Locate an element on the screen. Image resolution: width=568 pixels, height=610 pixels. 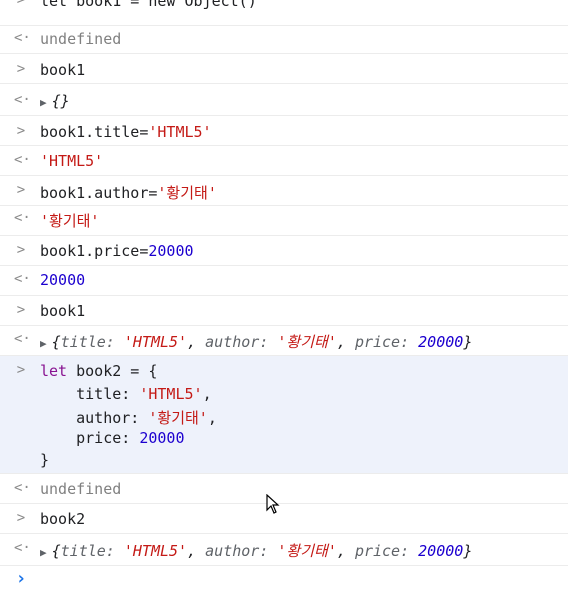
code-line: title: 'HTML5', is located at coordinates (126, 394).